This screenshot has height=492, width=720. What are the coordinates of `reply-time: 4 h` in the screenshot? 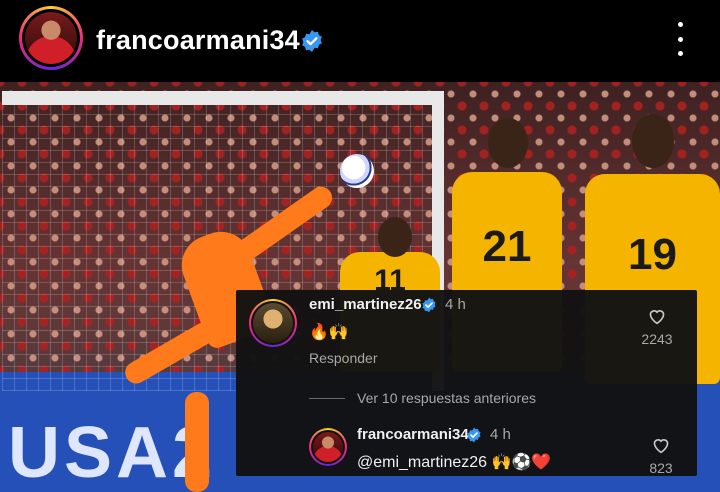 It's located at (500, 434).